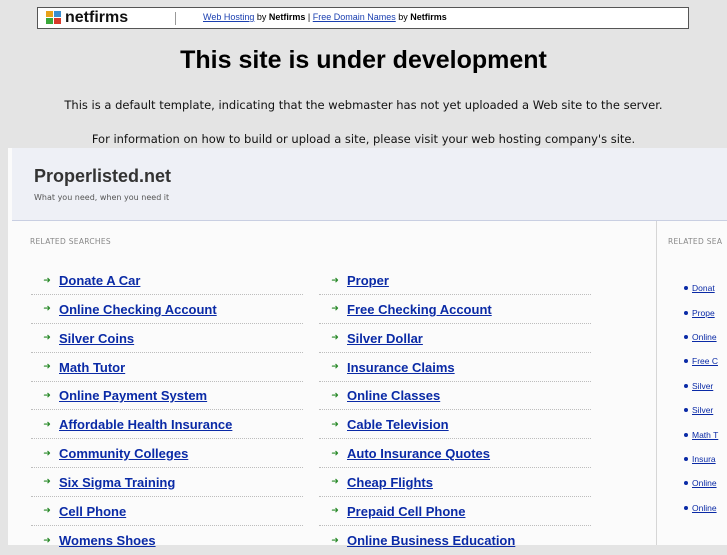  I want to click on related-search-link: Online Business Education, so click(431, 540).